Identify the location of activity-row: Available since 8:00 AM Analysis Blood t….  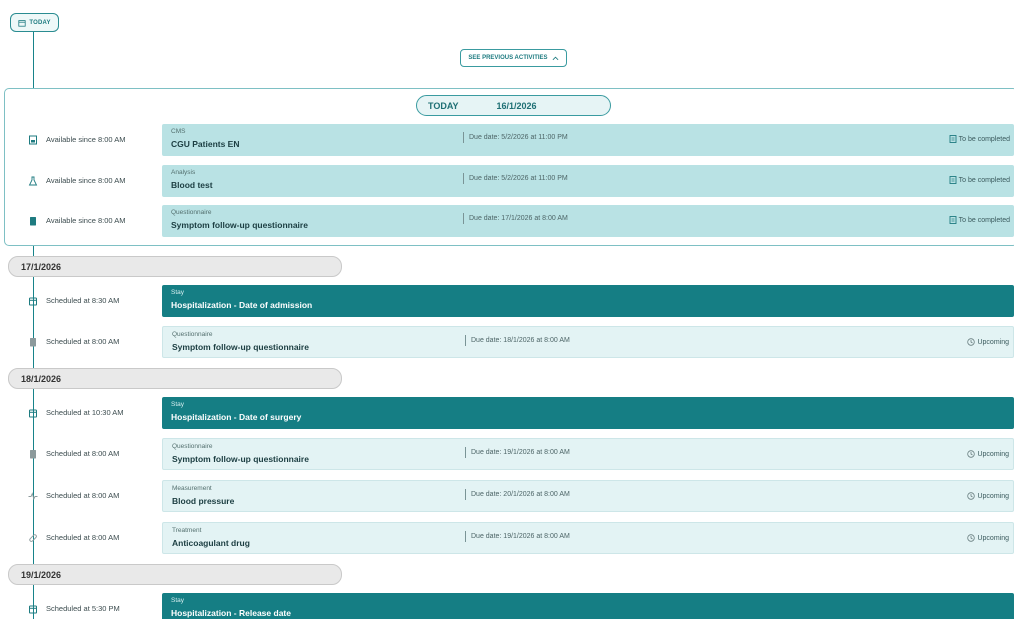
(507, 181).